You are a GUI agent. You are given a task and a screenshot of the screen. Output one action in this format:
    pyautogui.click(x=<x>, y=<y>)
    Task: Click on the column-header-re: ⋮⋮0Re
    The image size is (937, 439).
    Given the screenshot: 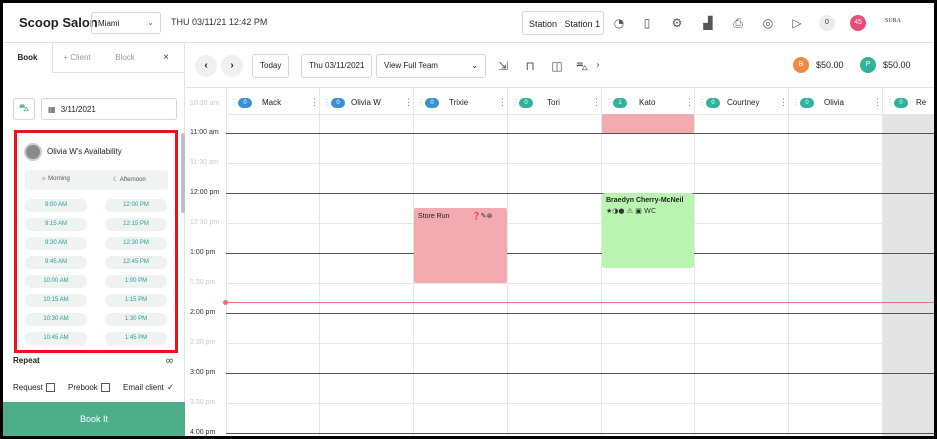 What is the action you would take?
    pyautogui.click(x=908, y=104)
    